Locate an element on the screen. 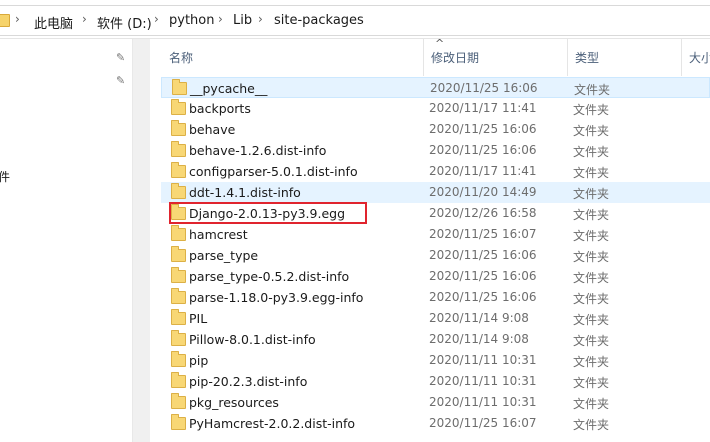 This screenshot has width=710, height=442. file-row: behave 2020/11/25 16:06 文件夹 is located at coordinates (435, 129).